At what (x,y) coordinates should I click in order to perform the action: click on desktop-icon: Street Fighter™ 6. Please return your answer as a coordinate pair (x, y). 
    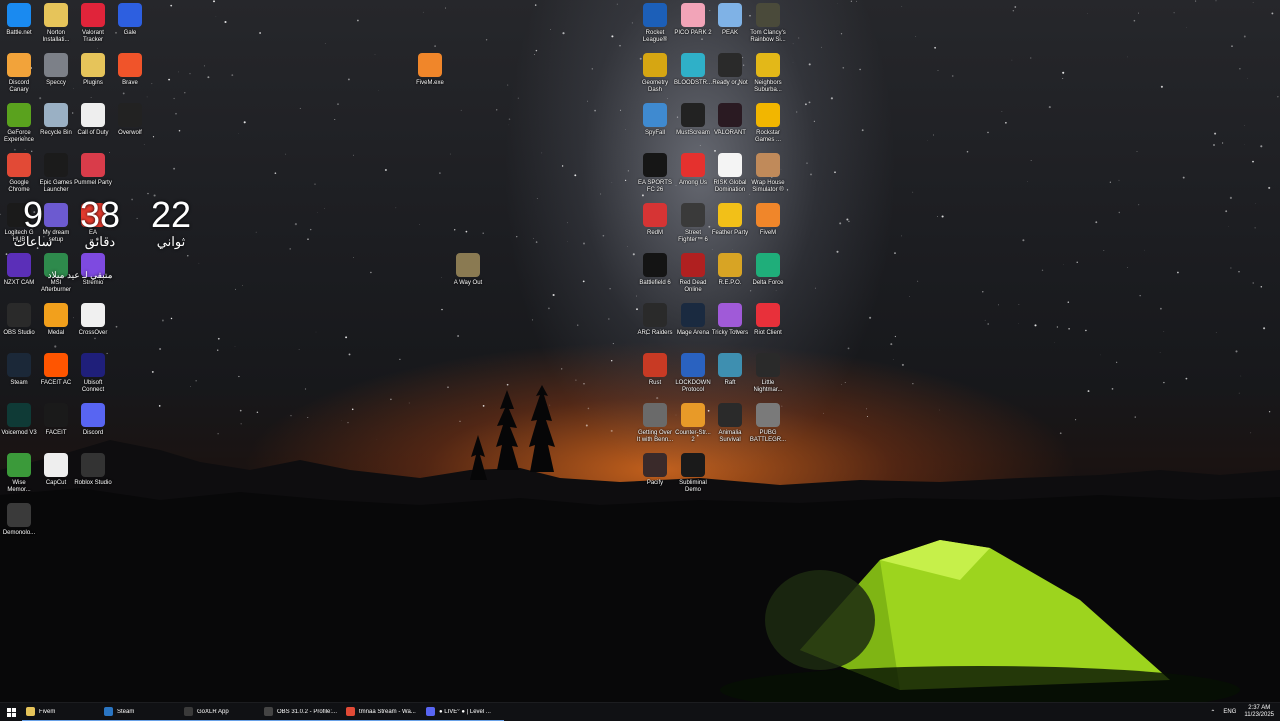
    Looking at the image, I should click on (693, 223).